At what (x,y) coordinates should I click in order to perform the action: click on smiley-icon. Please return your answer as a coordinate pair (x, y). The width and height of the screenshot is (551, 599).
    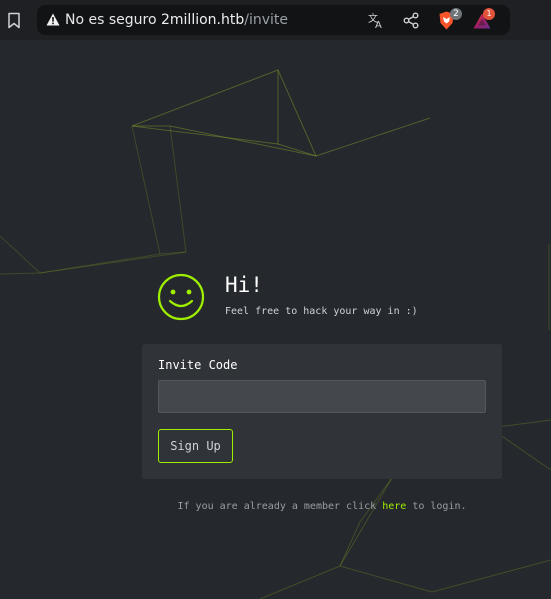
    Looking at the image, I should click on (181, 297).